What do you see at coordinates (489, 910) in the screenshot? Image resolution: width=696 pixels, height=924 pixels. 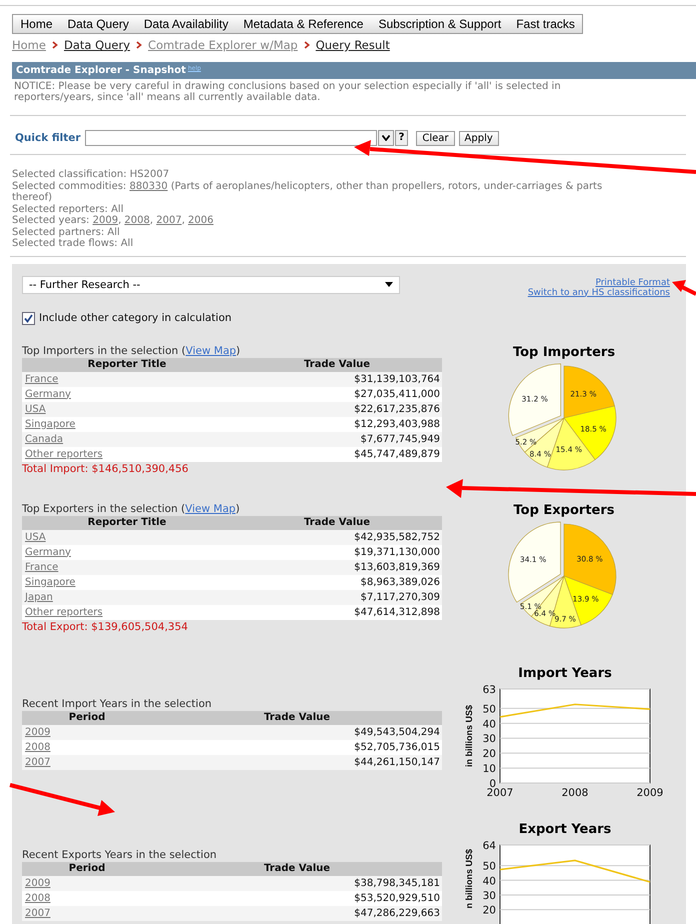 I see `tick-label: 20` at bounding box center [489, 910].